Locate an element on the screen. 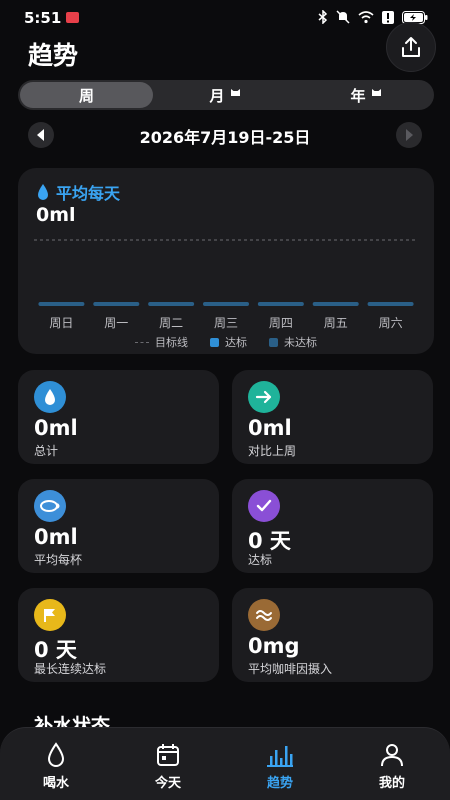 Image resolution: width=450 pixels, height=800 pixels. tab-me: 我的 is located at coordinates (392, 764).